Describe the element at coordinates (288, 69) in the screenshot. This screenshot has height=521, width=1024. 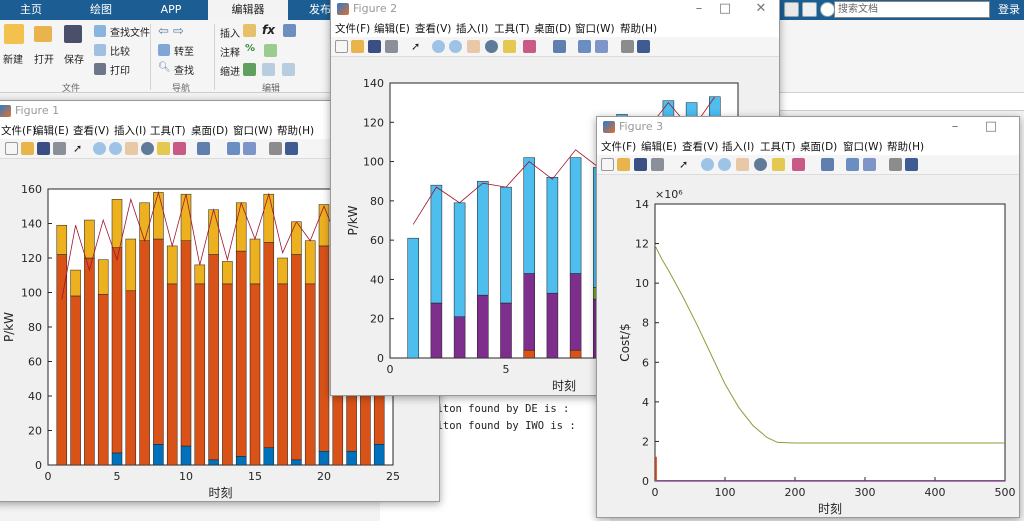
I see `indent-right-icon` at that location.